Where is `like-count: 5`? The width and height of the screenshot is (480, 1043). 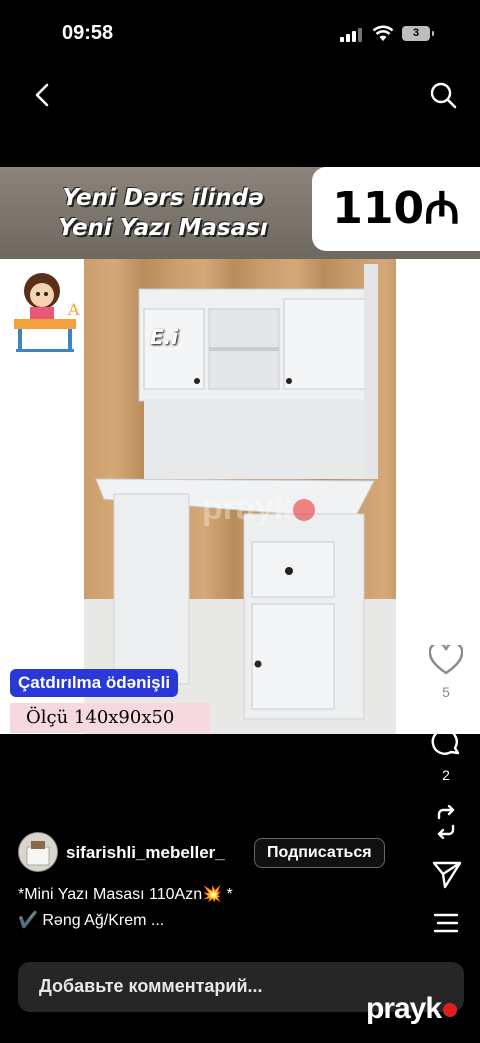
like-count: 5 is located at coordinates (446, 692).